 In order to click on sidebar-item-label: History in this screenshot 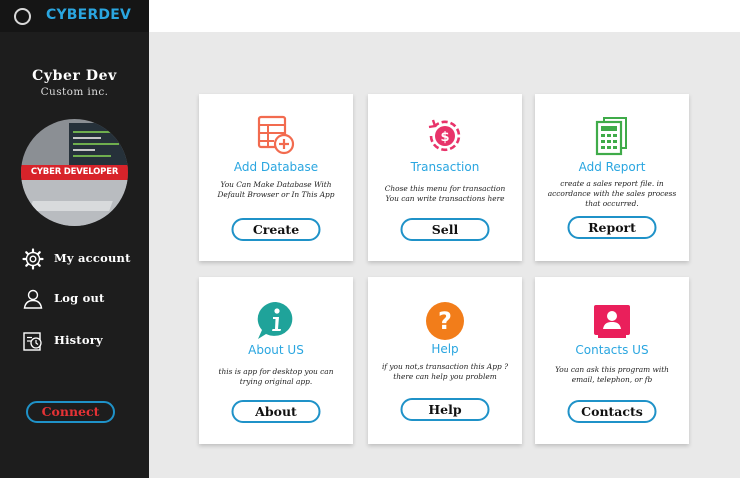, I will do `click(78, 340)`.